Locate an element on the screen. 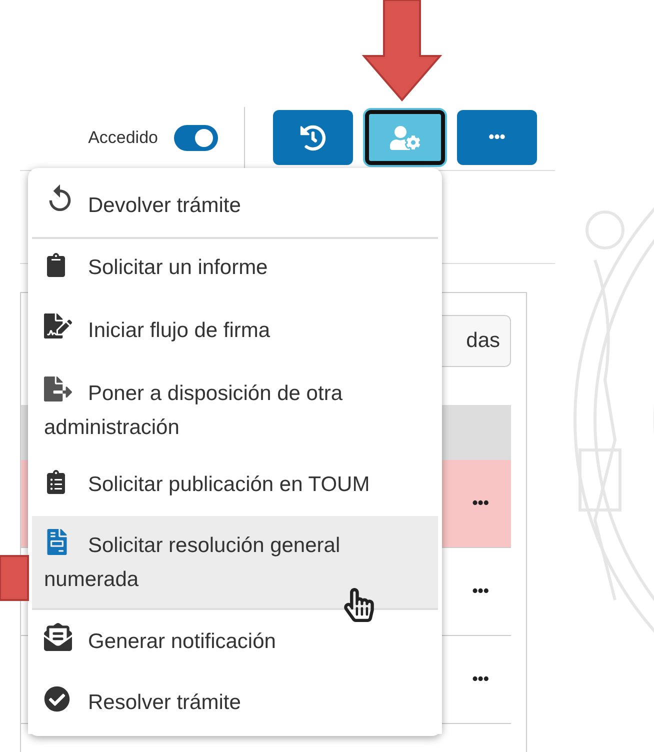 This screenshot has width=654, height=752. menu-item: Solicitar un informe is located at coordinates (235, 269).